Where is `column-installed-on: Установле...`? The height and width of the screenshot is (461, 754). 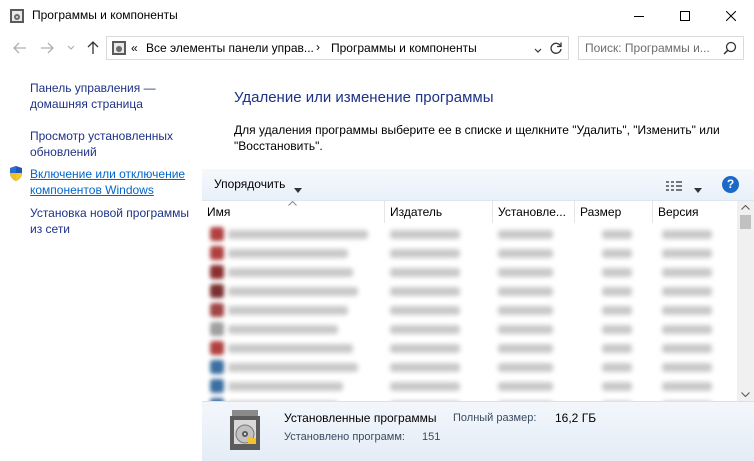 column-installed-on: Установле... is located at coordinates (534, 212).